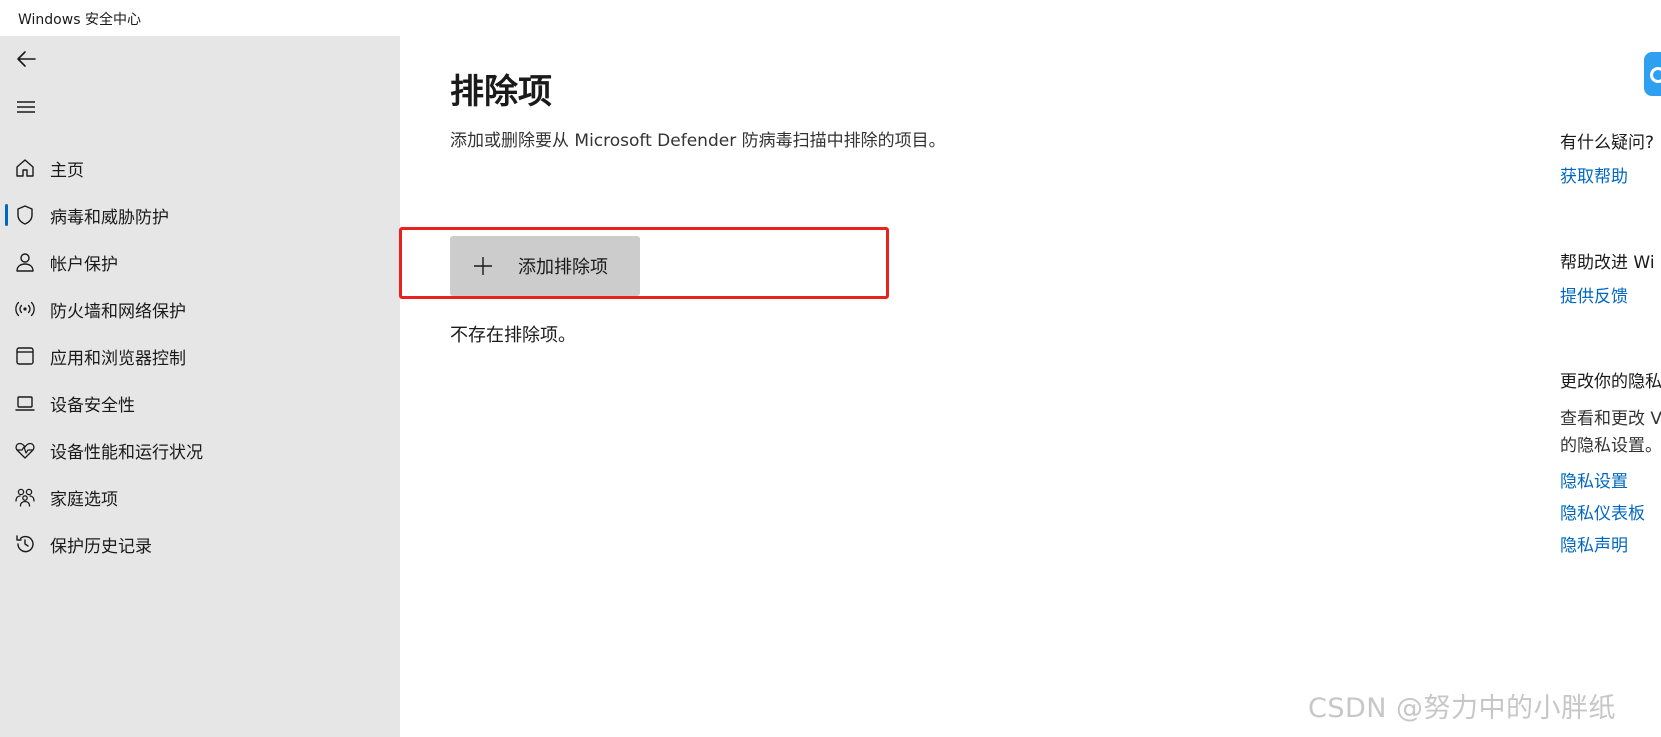 The image size is (1661, 737). Describe the element at coordinates (200, 215) in the screenshot. I see `sidebar-item-virus-protection: 病毒和威胁防护` at that location.